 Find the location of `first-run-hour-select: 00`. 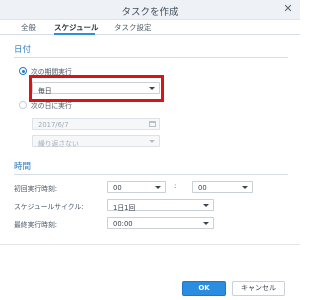

first-run-hour-select: 00 is located at coordinates (136, 187).